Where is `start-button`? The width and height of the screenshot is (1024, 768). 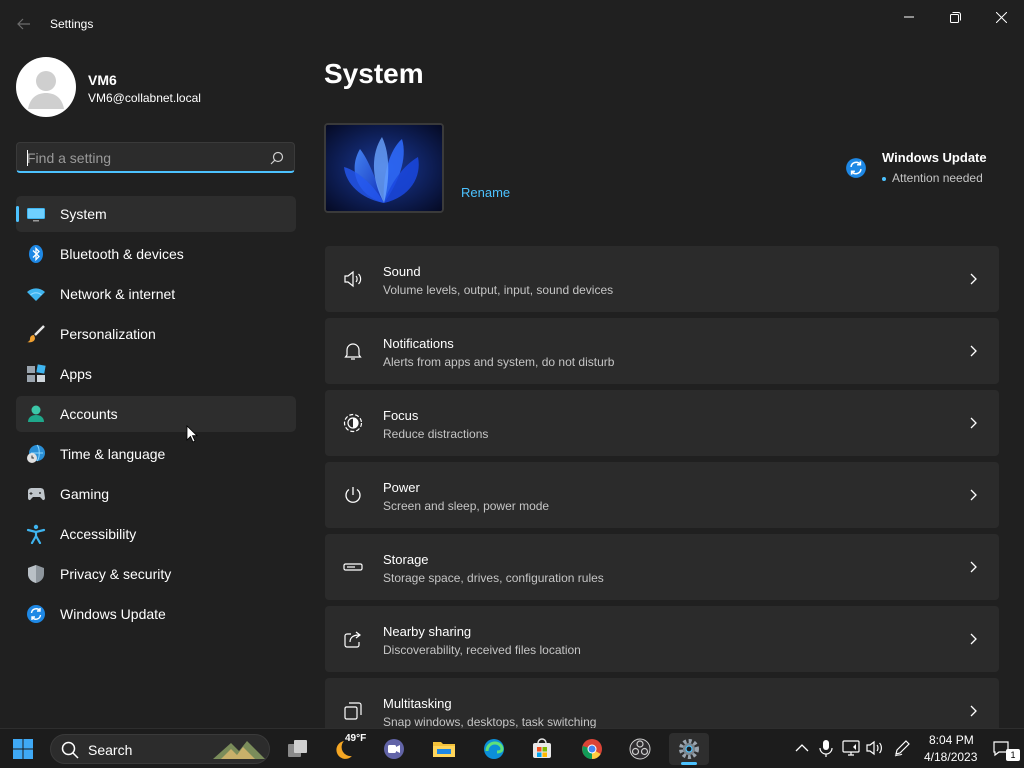 start-button is located at coordinates (23, 749).